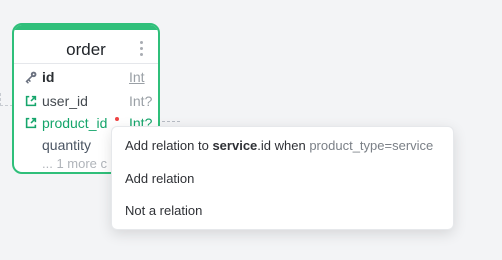  What do you see at coordinates (235, 145) in the screenshot?
I see `menu-item-entity: service` at bounding box center [235, 145].